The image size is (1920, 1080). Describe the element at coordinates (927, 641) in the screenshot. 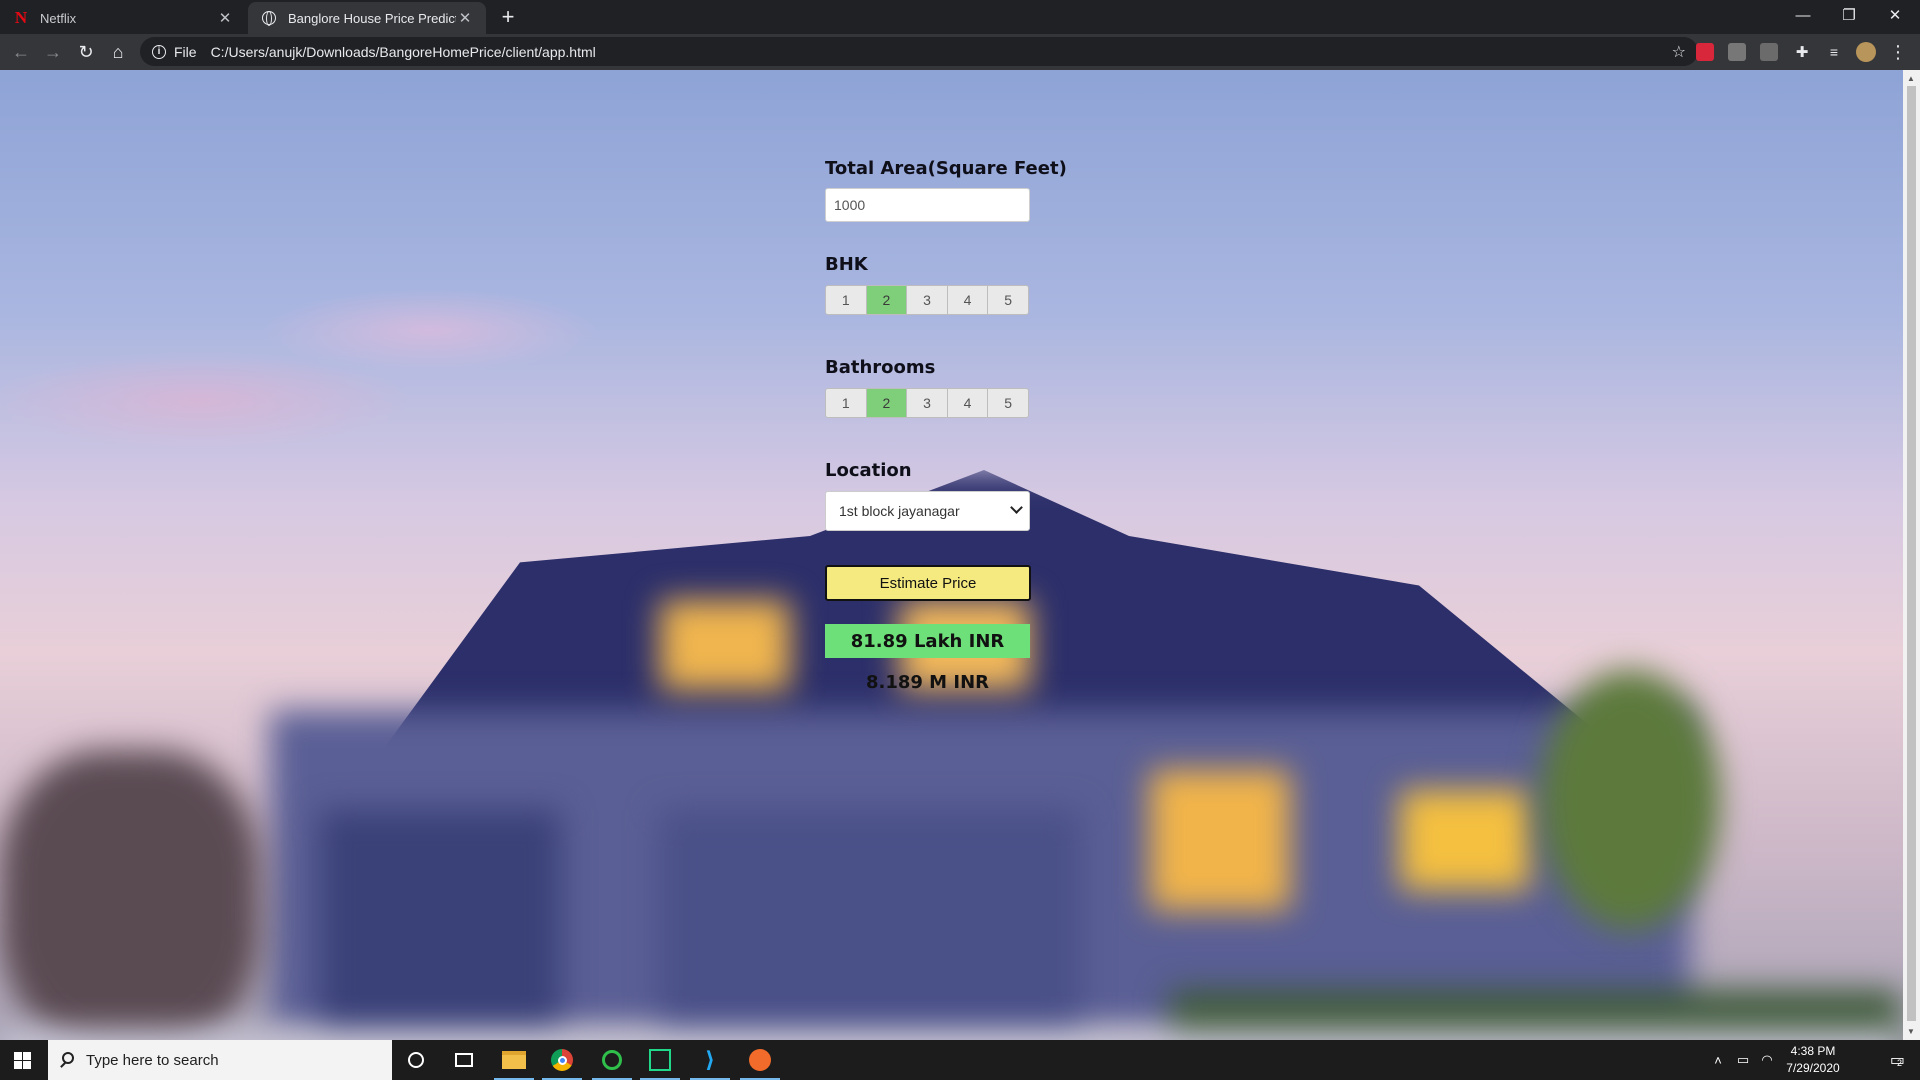

I see `result-lakh: 81.89 Lakh INR` at that location.